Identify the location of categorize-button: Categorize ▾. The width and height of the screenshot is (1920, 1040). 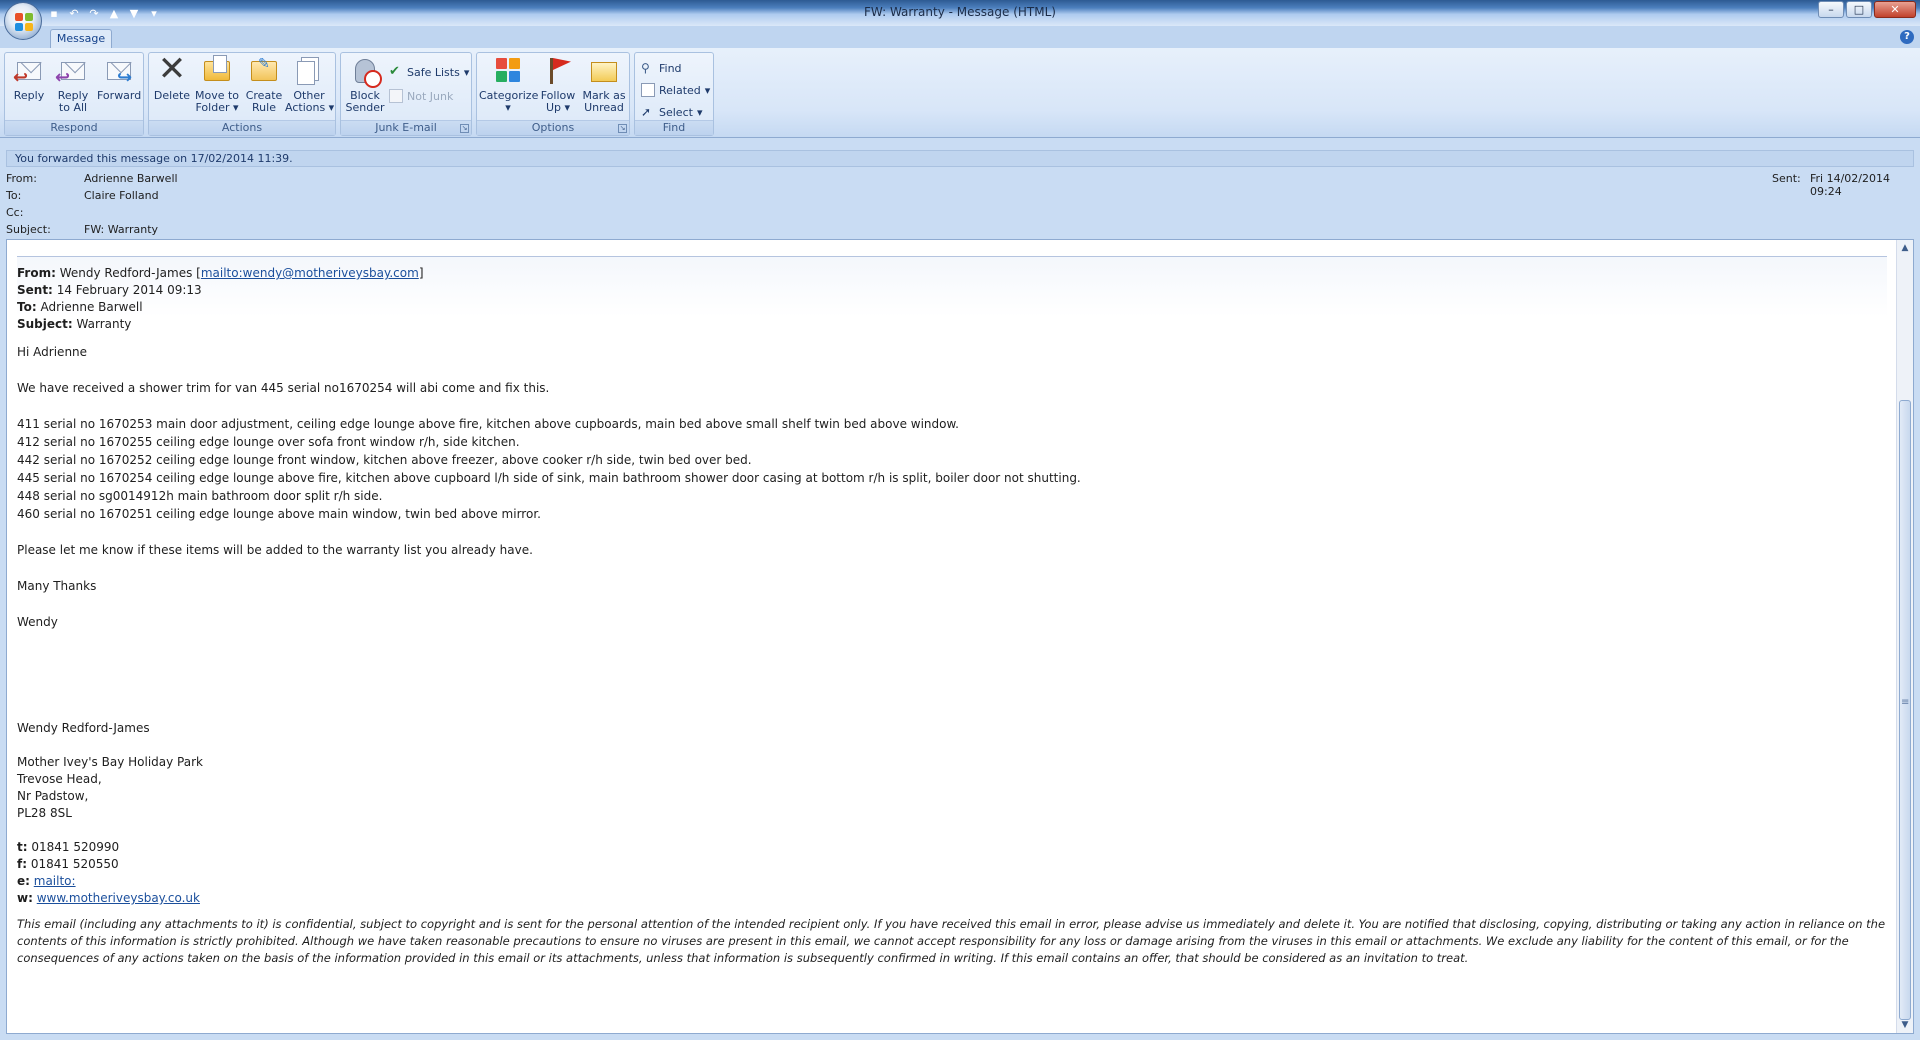
(508, 87).